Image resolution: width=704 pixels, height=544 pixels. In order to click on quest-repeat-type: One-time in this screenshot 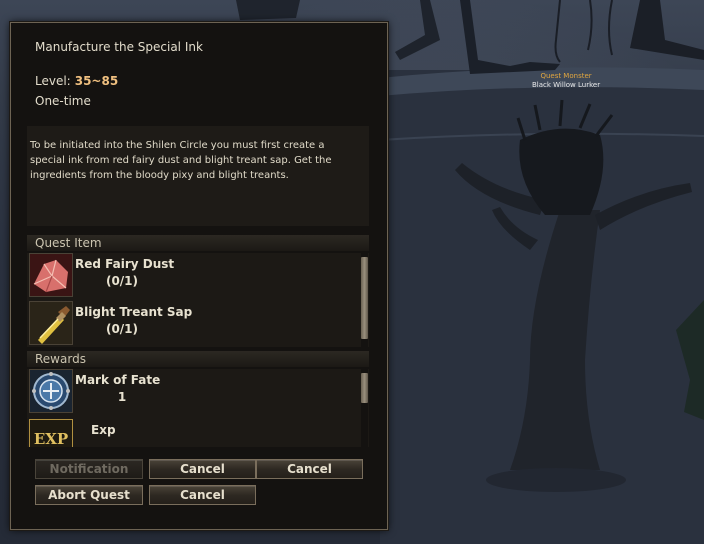, I will do `click(63, 101)`.